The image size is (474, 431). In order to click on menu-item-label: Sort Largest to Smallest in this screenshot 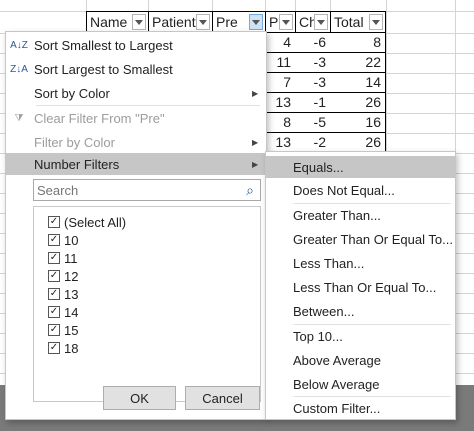, I will do `click(103, 69)`.